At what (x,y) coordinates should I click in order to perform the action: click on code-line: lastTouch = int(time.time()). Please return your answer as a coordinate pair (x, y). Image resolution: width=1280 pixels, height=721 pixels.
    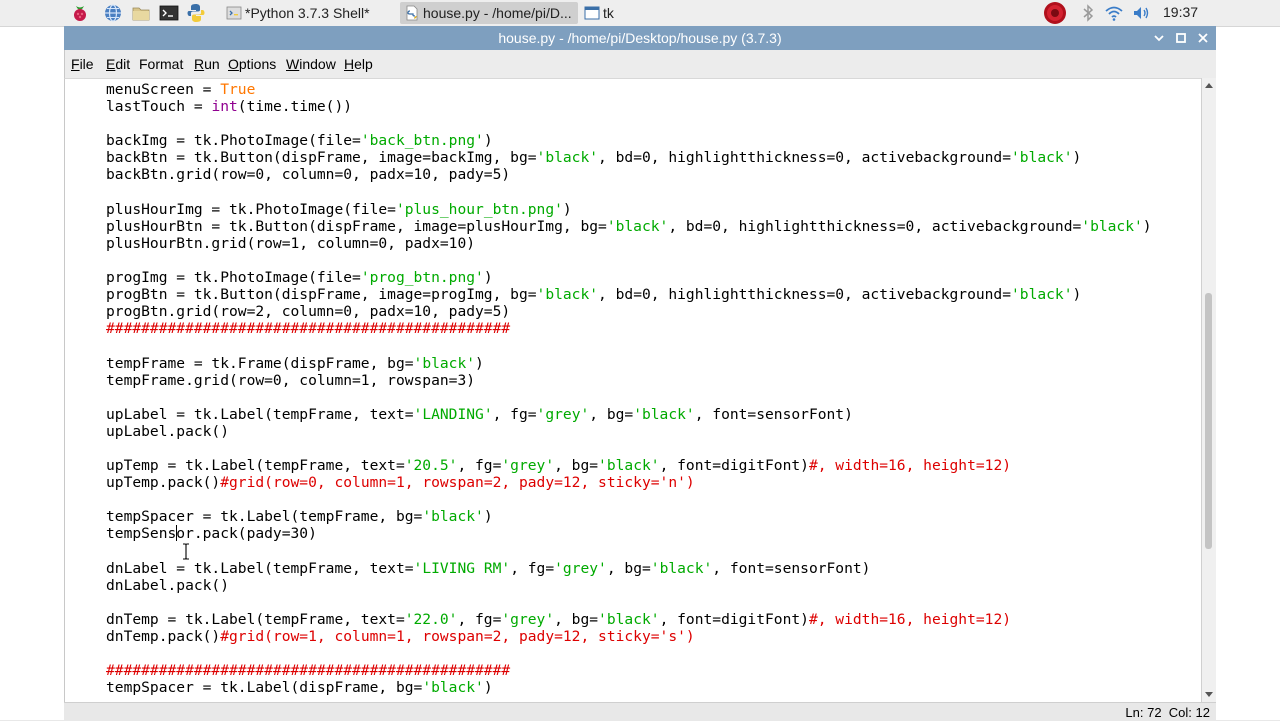
    Looking at the image, I should click on (629, 106).